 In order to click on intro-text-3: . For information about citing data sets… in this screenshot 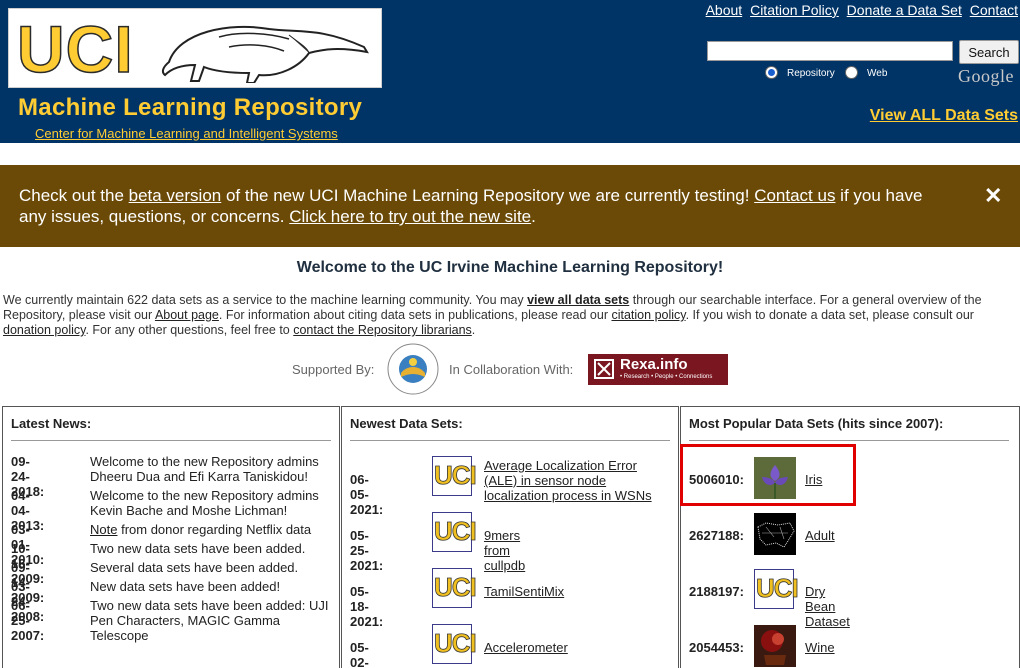, I will do `click(415, 315)`.